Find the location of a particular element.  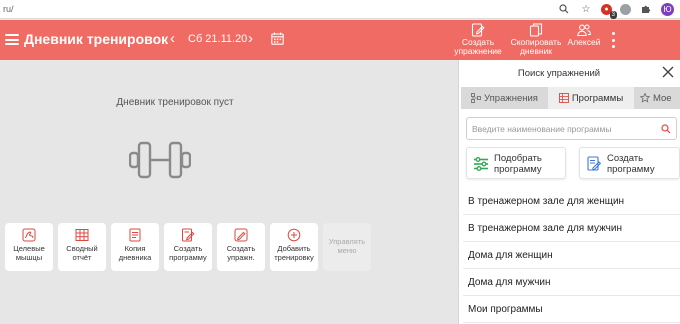

page-title: Дневник тренировок is located at coordinates (96, 39).